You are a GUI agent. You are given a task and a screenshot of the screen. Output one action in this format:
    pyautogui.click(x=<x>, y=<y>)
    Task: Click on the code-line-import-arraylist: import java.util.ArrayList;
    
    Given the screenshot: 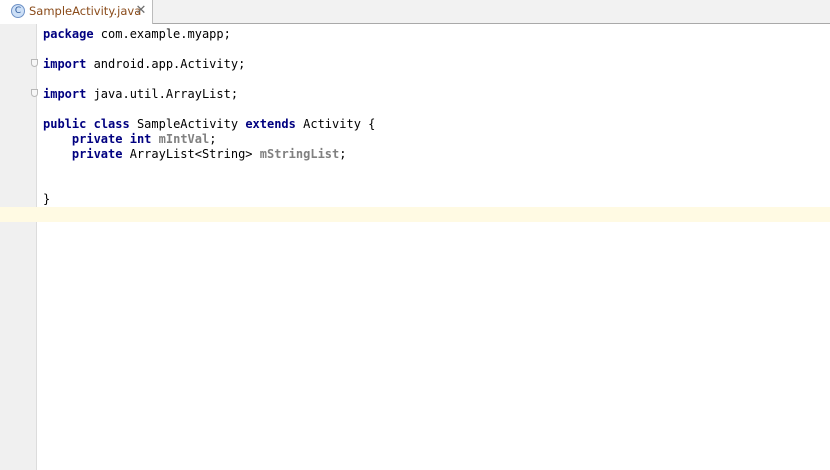 What is the action you would take?
    pyautogui.click(x=141, y=94)
    